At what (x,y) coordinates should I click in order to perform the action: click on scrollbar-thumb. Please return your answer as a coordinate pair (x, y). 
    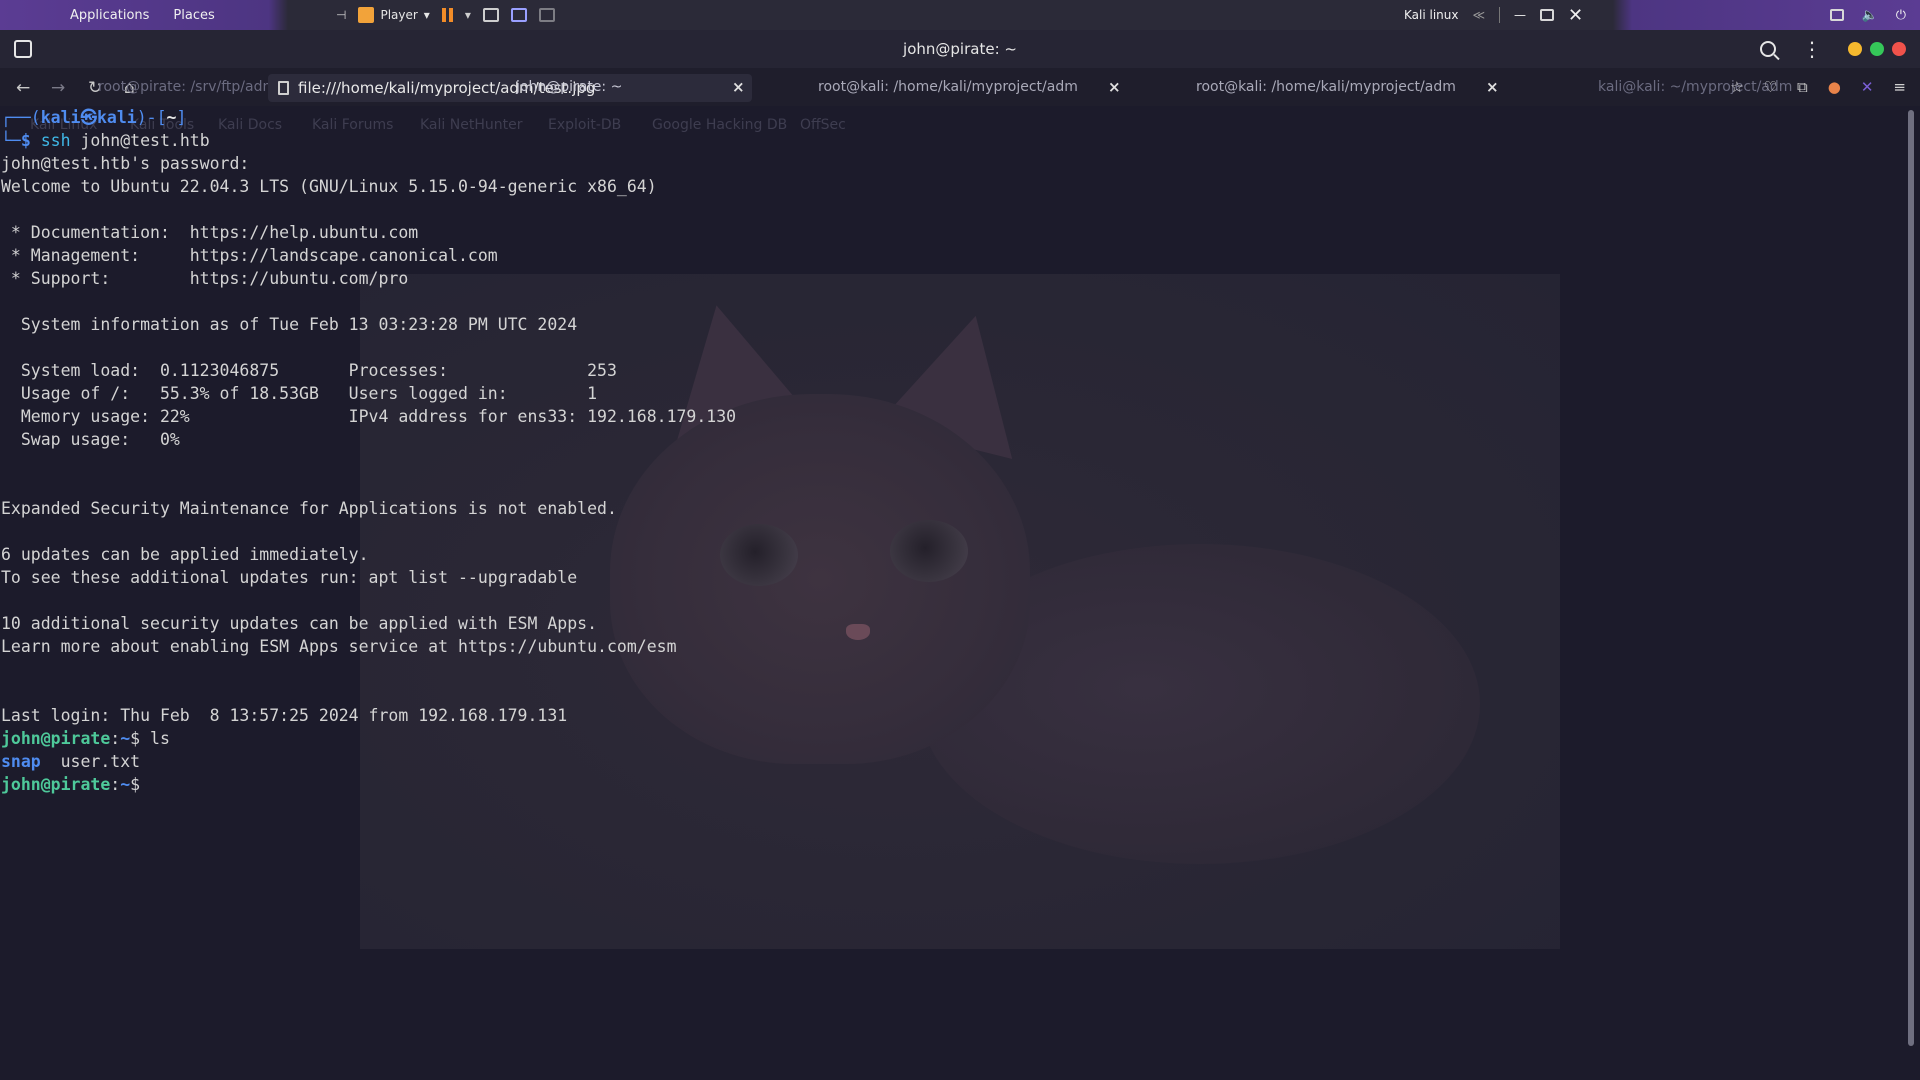
    Looking at the image, I should click on (1911, 578).